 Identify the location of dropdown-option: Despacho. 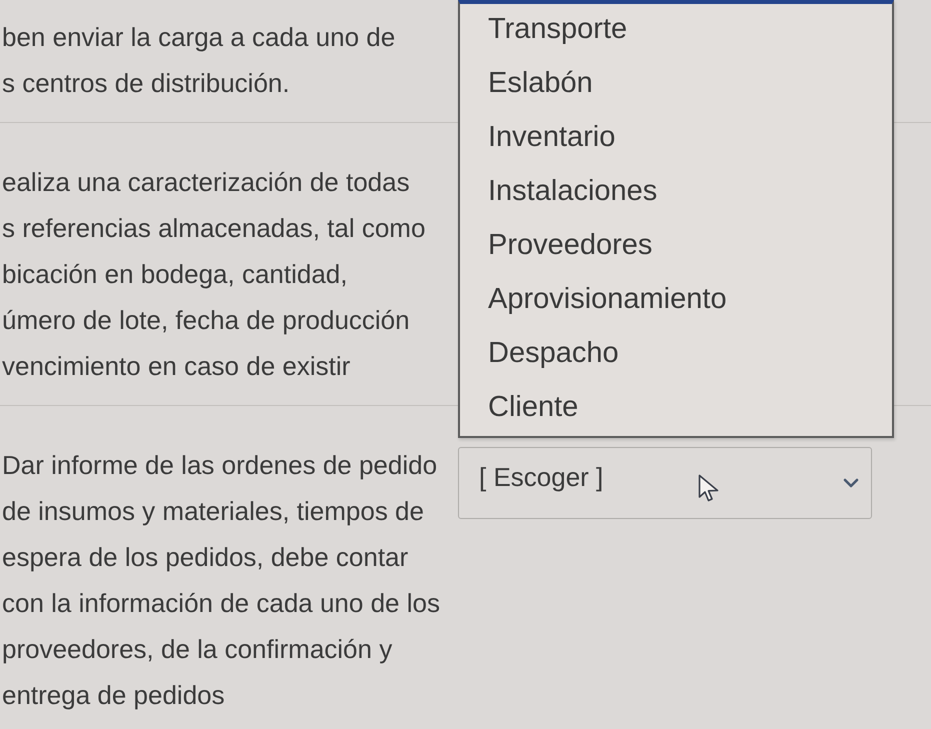
(676, 355).